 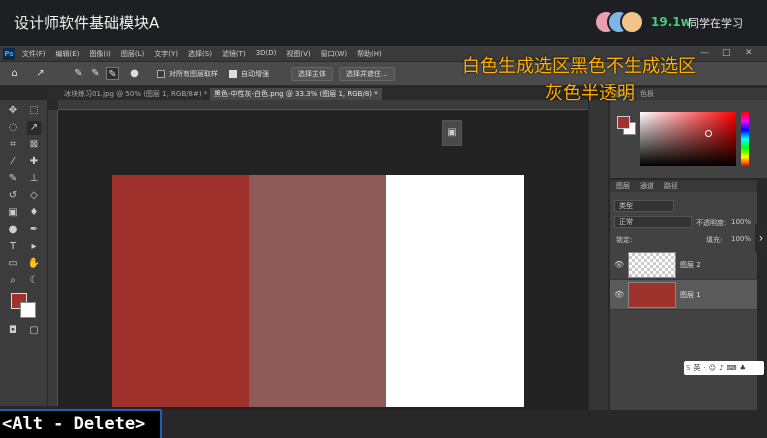 I want to click on new-selection-icon: ✎, so click(x=78, y=73).